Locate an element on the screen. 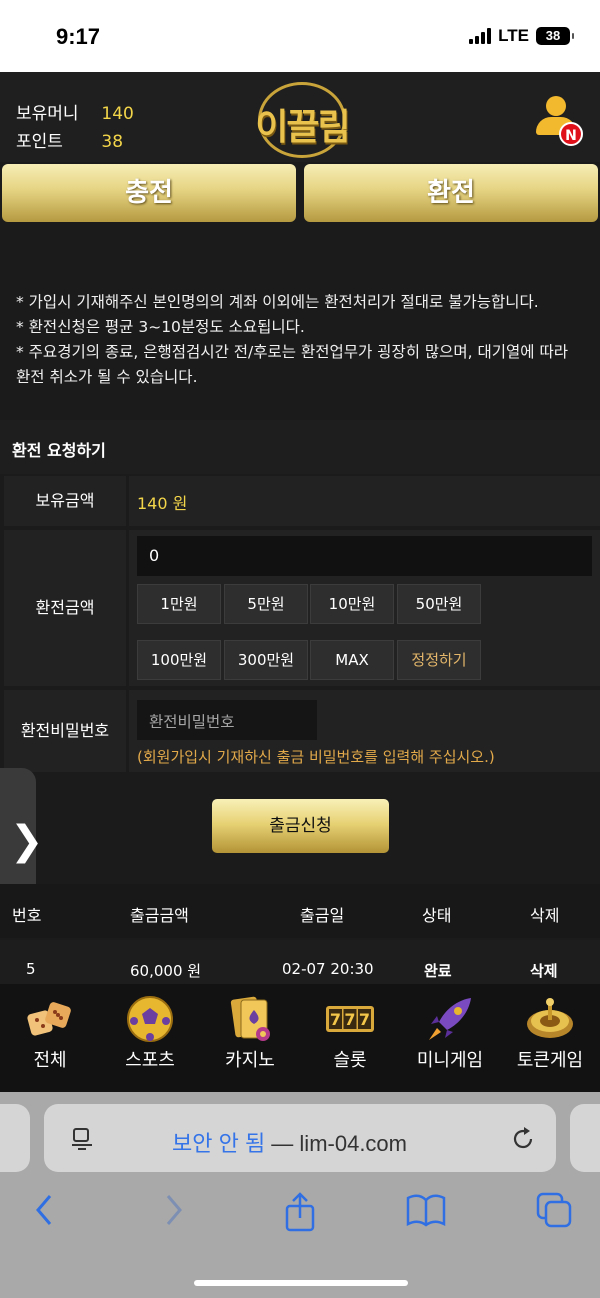 This screenshot has height=1298, width=600. status-indicators: LTE 38 is located at coordinates (521, 36).